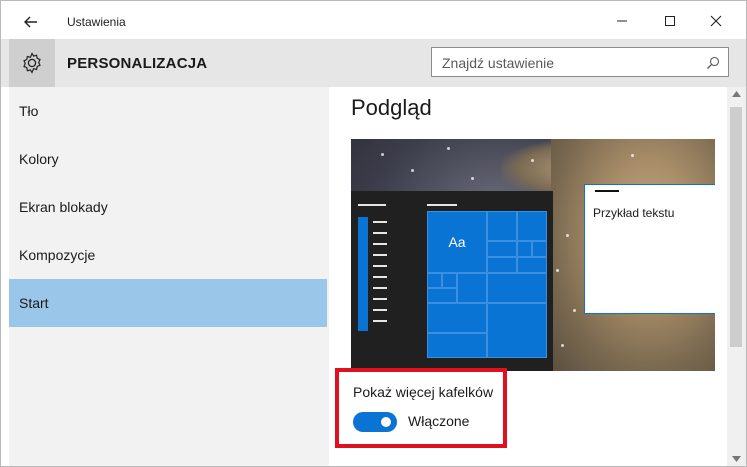  I want to click on sidebar-item-label: Kolory, so click(39, 159).